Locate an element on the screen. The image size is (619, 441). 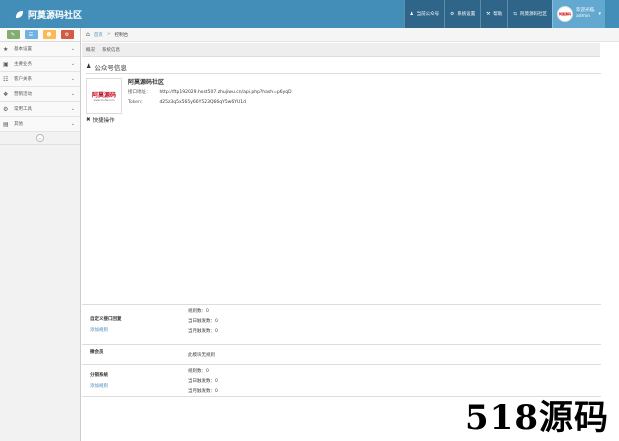
account-section-title-text: 公众号信息 is located at coordinates (110, 67).